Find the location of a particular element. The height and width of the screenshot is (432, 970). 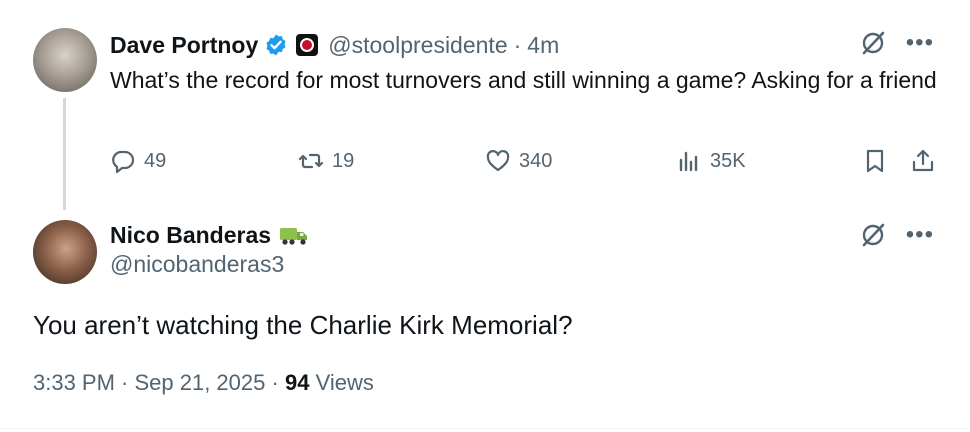

author-handle: @nicobanderas3 is located at coordinates (197, 264).